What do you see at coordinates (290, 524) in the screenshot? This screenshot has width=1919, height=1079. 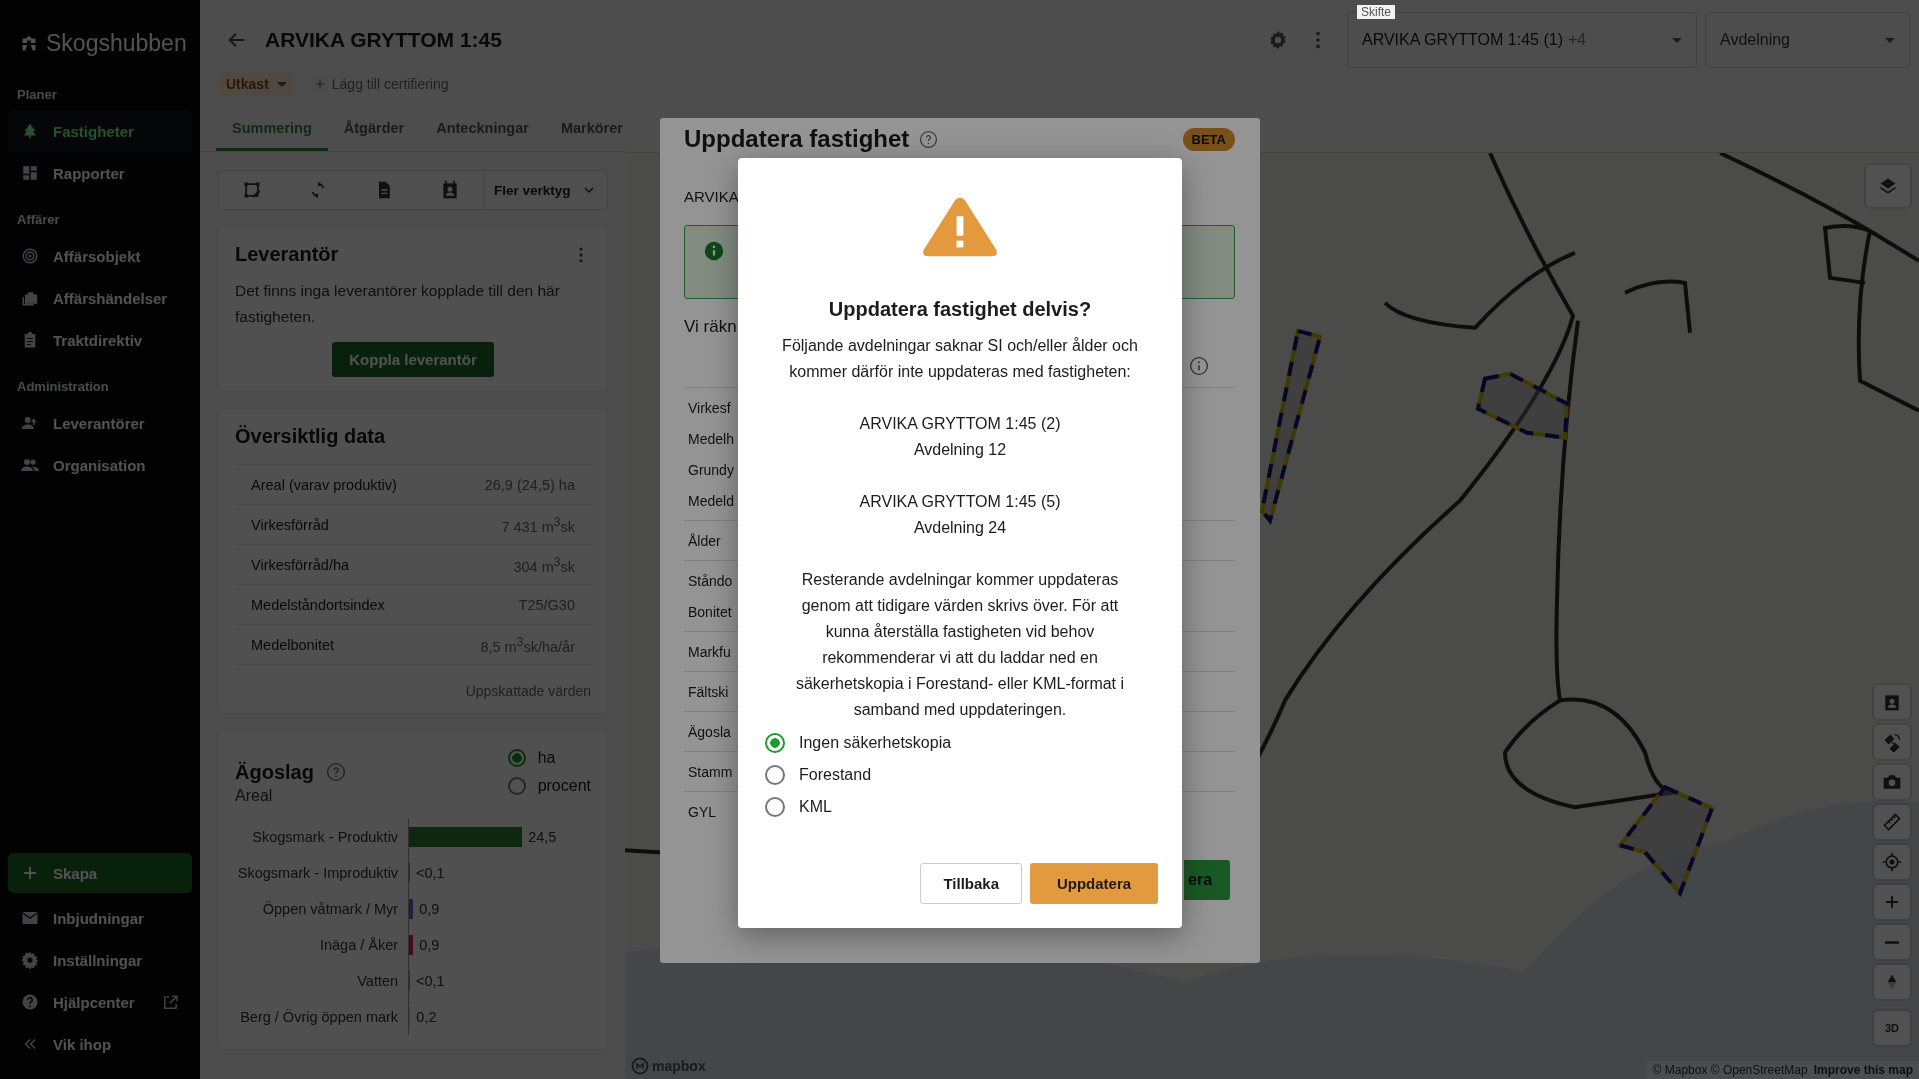 I see `table-cell: Virkesförråd` at bounding box center [290, 524].